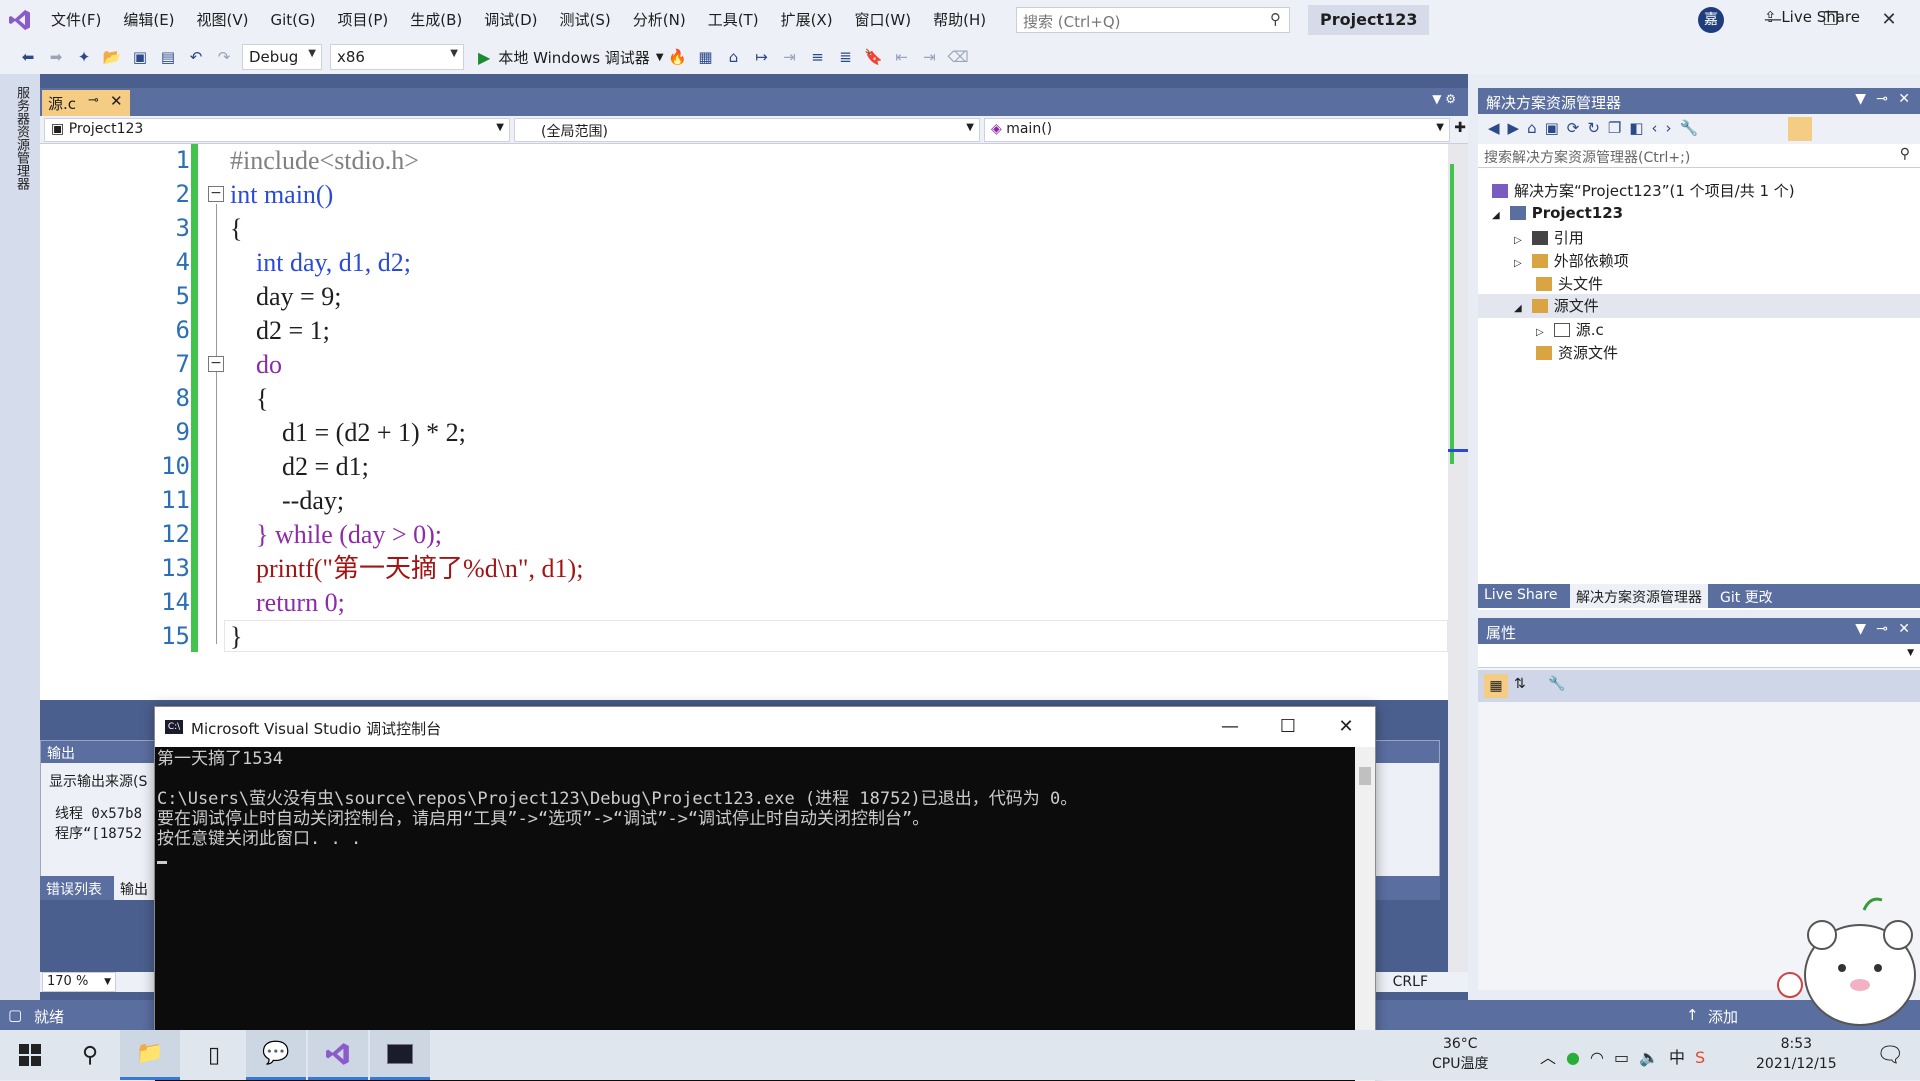 The image size is (1920, 1081). I want to click on system-tray: ︿●◠▭🔈中S, so click(1627, 1056).